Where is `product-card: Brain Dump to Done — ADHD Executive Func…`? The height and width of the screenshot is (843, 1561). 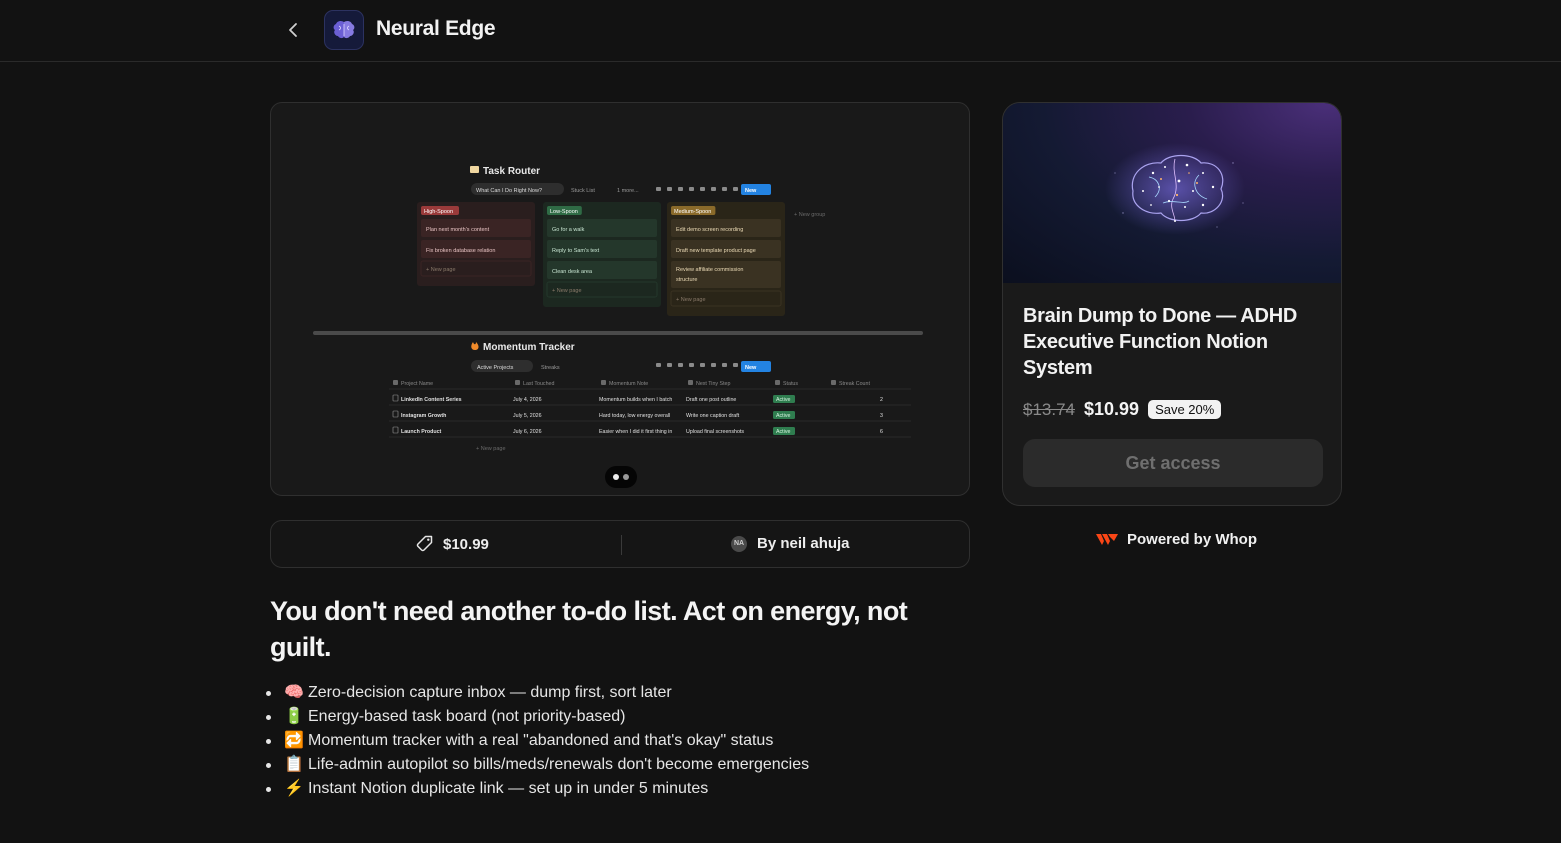
product-card: Brain Dump to Done — ADHD Executive Func… is located at coordinates (1172, 304).